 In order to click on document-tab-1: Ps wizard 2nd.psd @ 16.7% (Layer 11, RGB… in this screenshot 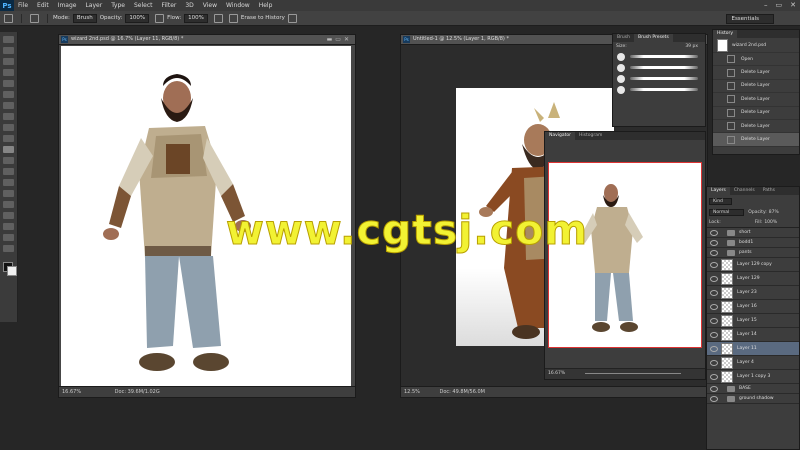, I will do `click(207, 40)`.